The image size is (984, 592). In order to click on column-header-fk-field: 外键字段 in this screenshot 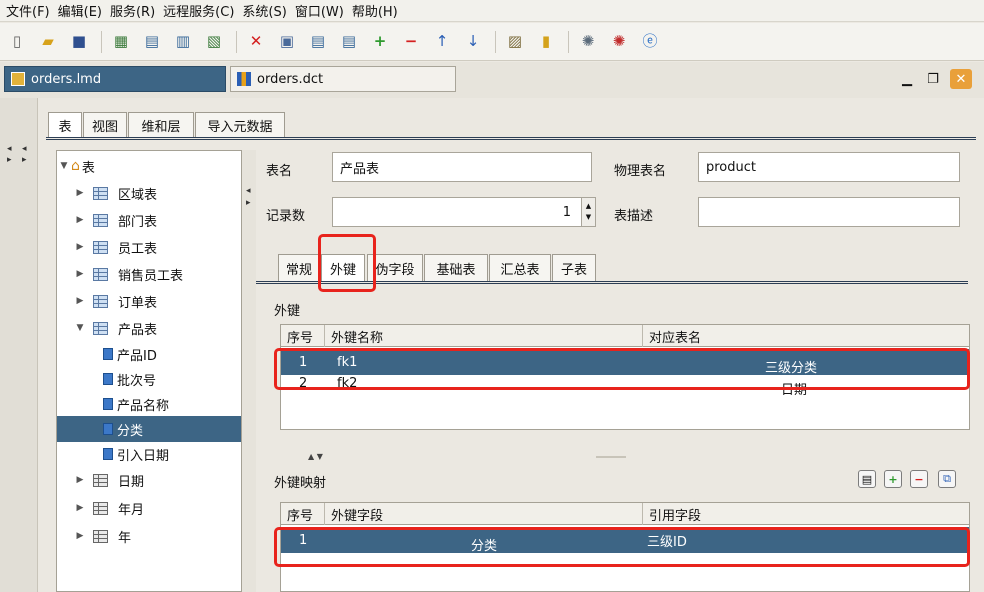, I will do `click(484, 514)`.